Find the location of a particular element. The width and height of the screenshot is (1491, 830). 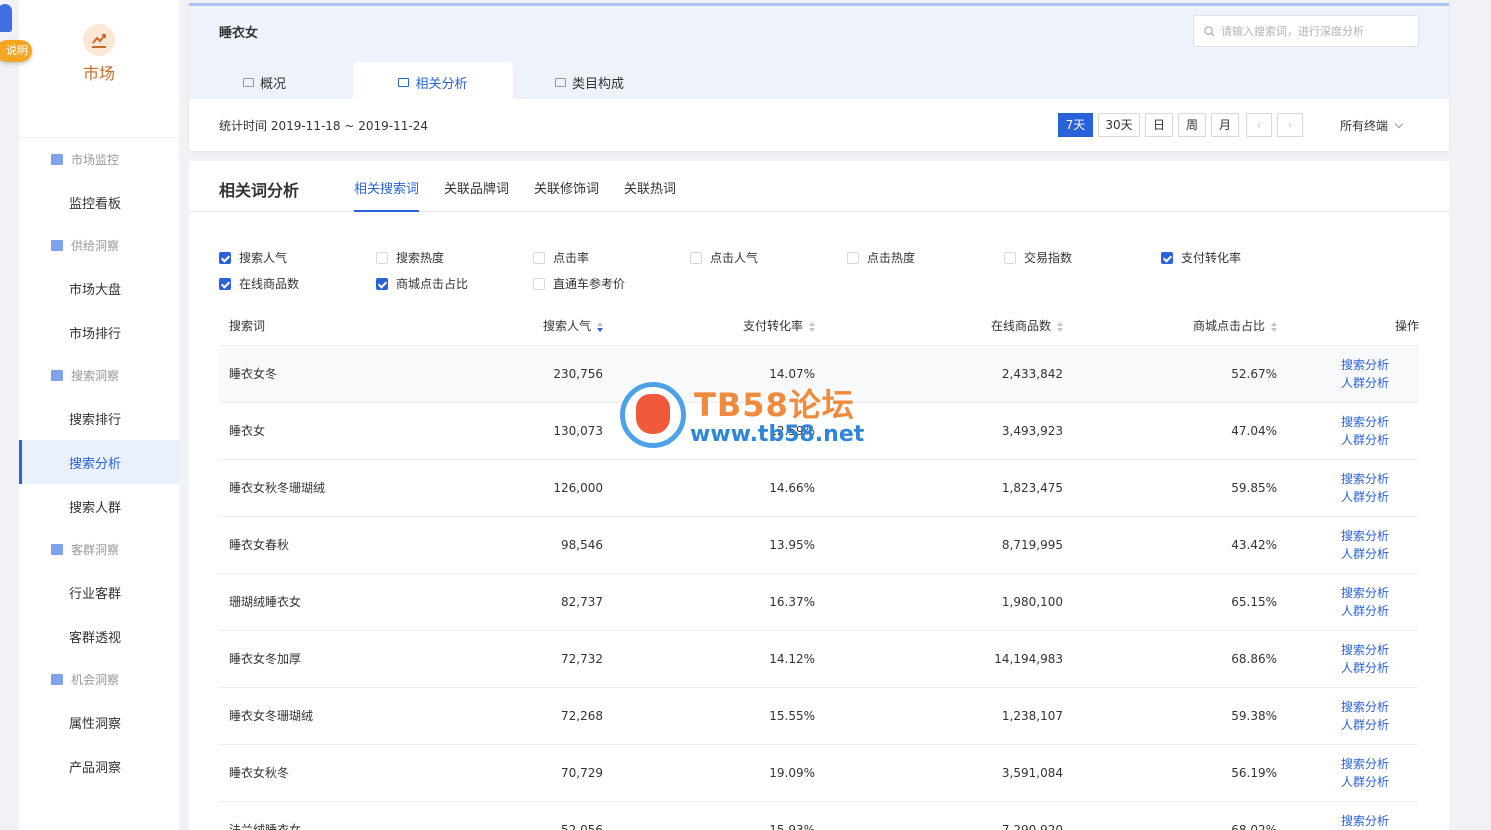

col-online-items: 在线商品数 is located at coordinates (939, 326).